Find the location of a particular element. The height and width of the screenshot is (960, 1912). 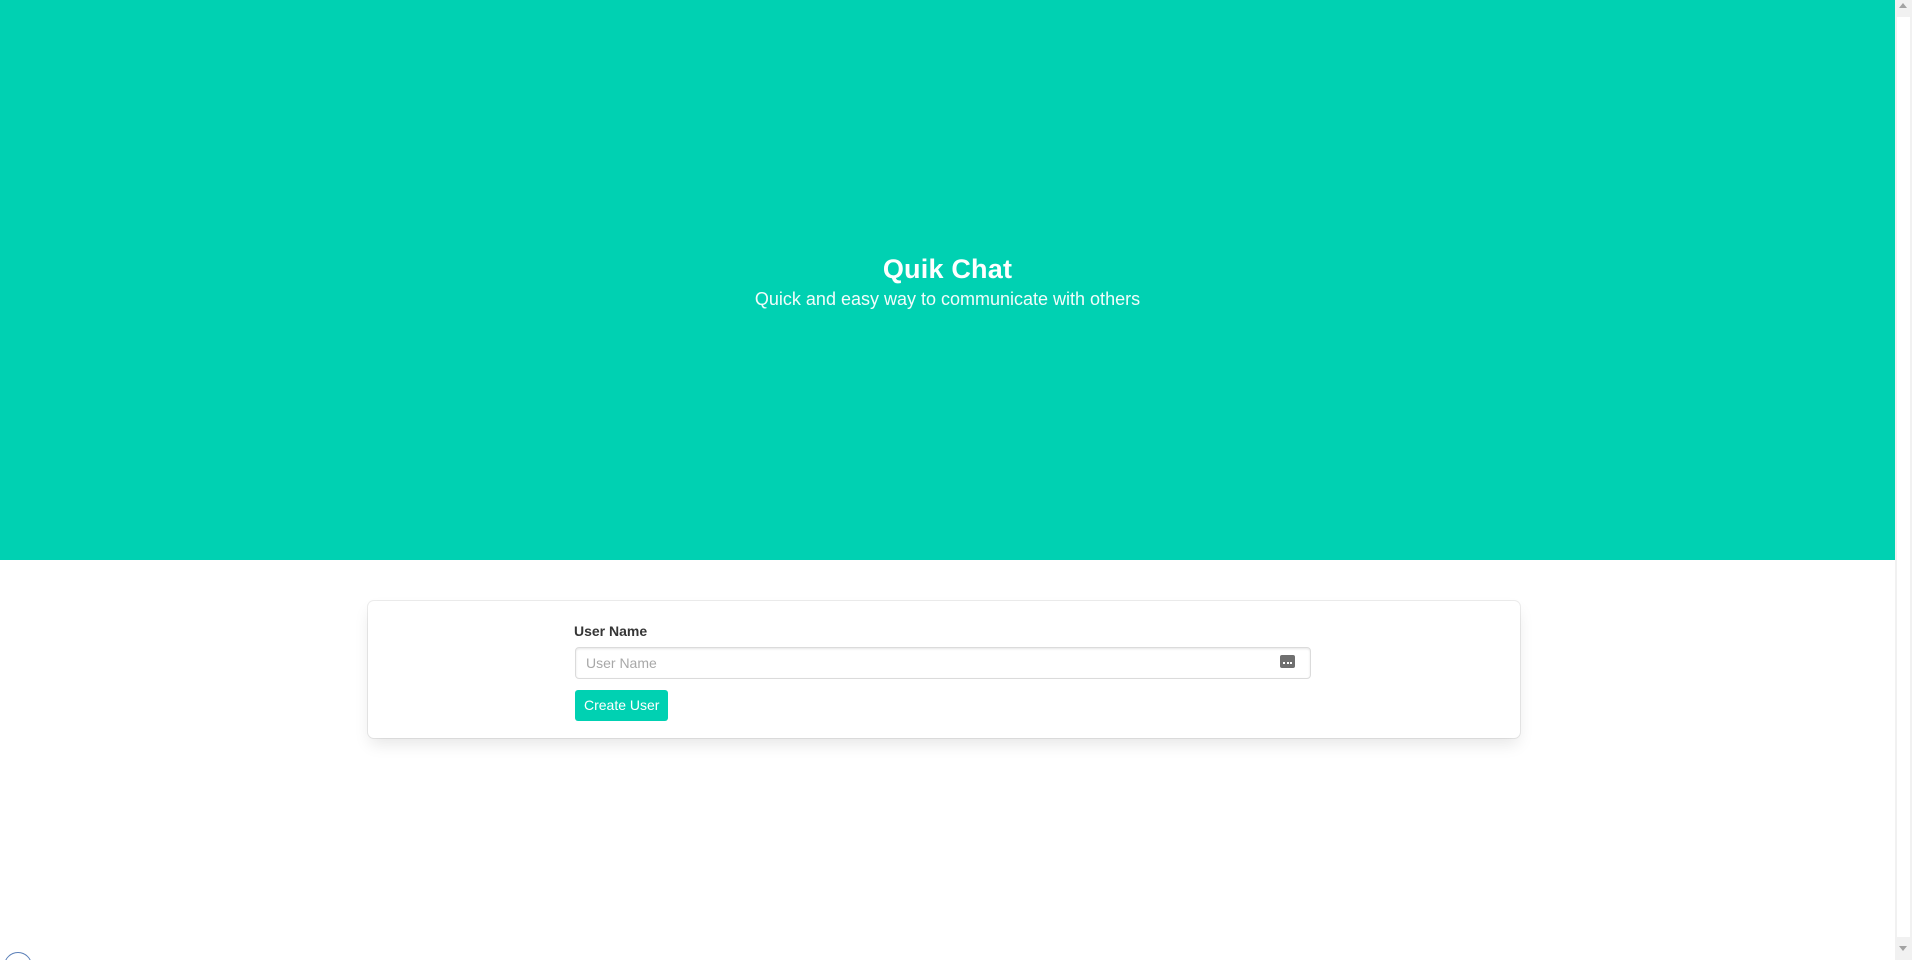

user-name-field is located at coordinates (943, 663).